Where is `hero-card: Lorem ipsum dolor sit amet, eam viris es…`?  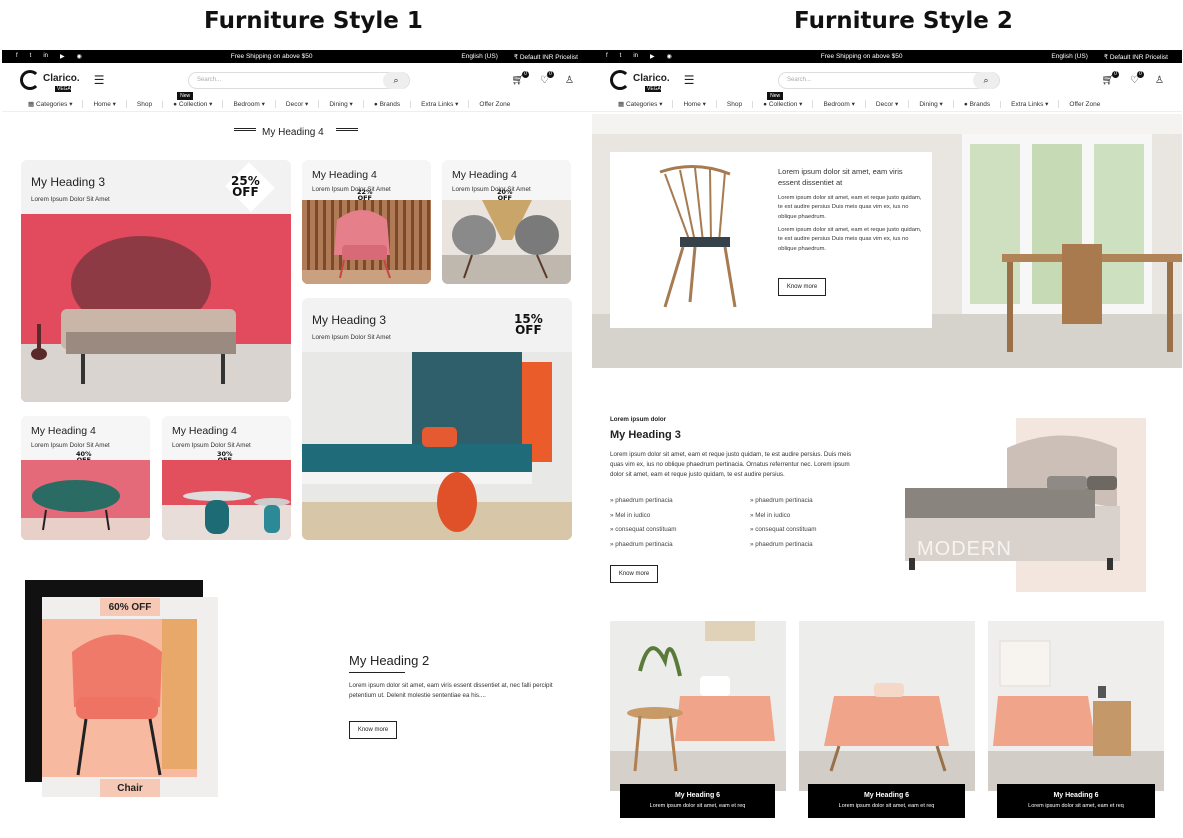 hero-card: Lorem ipsum dolor sit amet, eam viris es… is located at coordinates (771, 240).